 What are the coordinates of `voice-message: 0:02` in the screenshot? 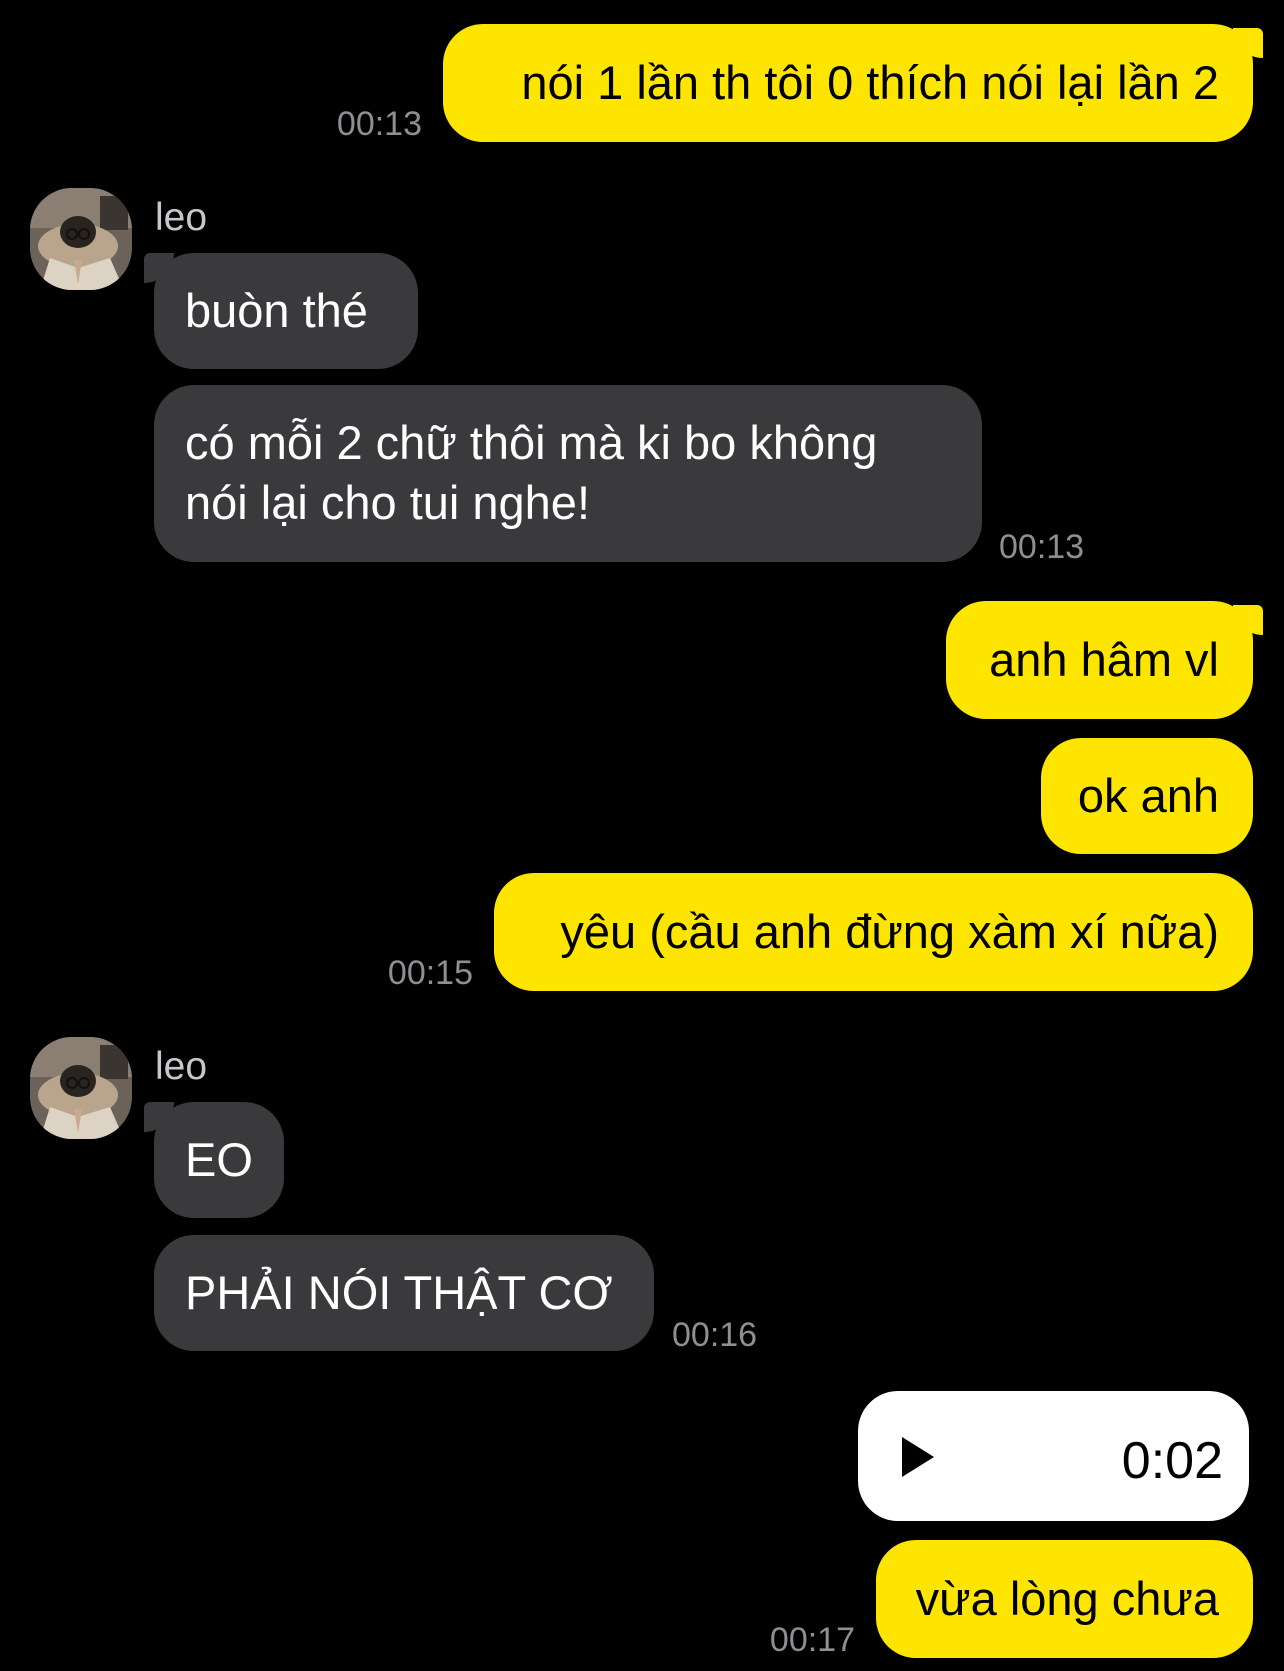 It's located at (1053, 1456).